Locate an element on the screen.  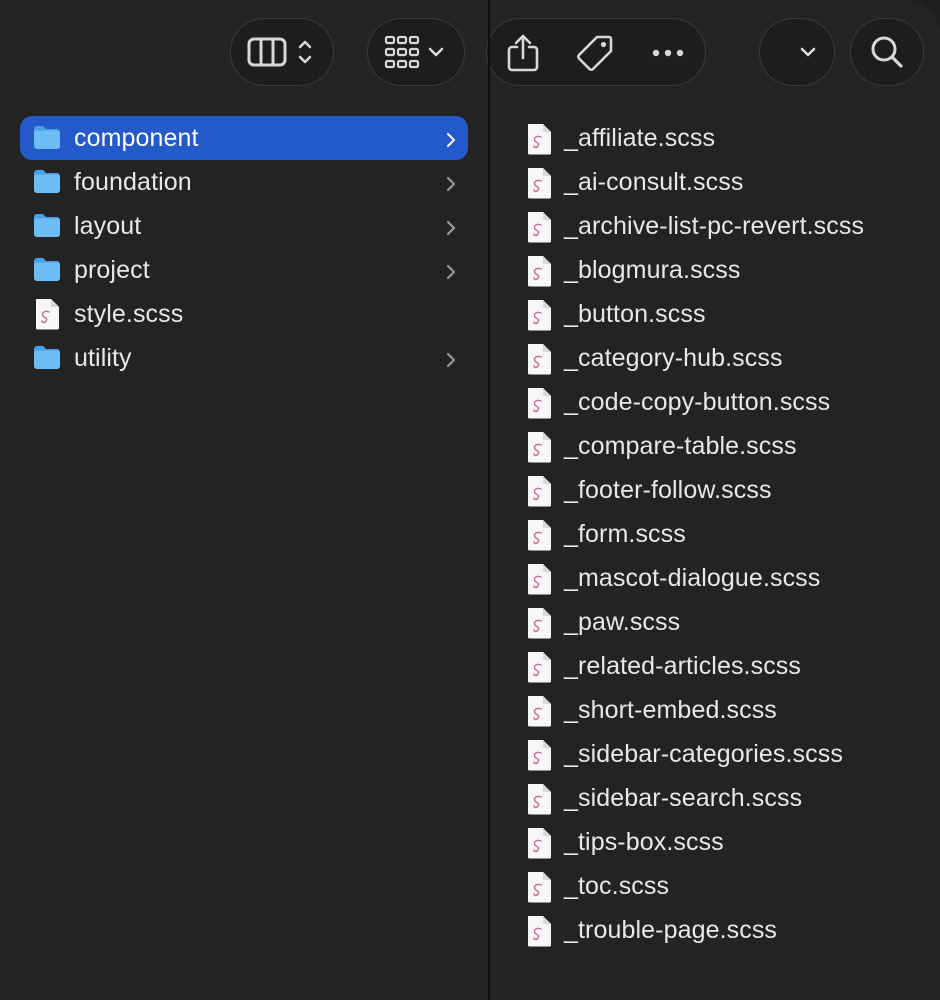
file-item-paw: _paw.scss is located at coordinates (720, 622).